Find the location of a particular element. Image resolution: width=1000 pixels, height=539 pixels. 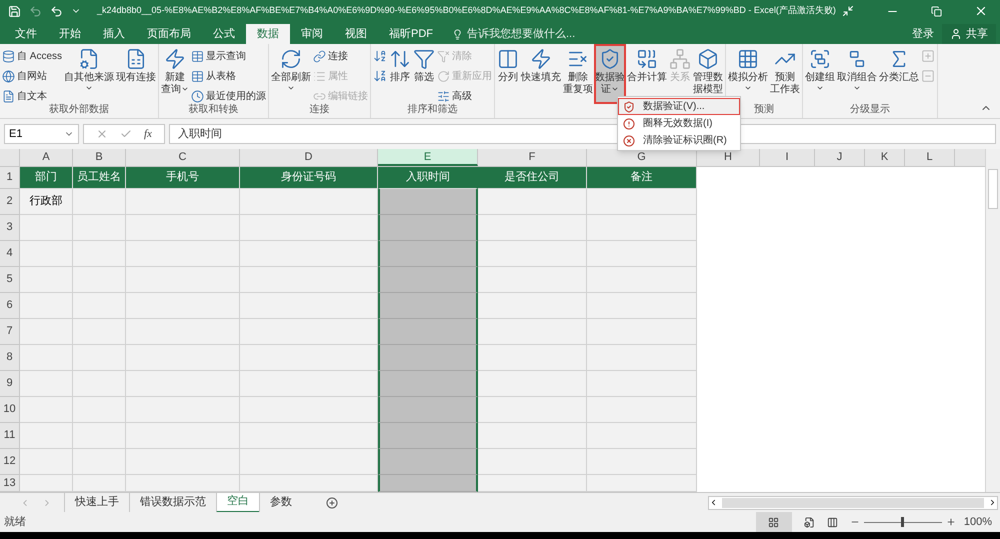

ribbon-button: 分列 is located at coordinates (508, 74).